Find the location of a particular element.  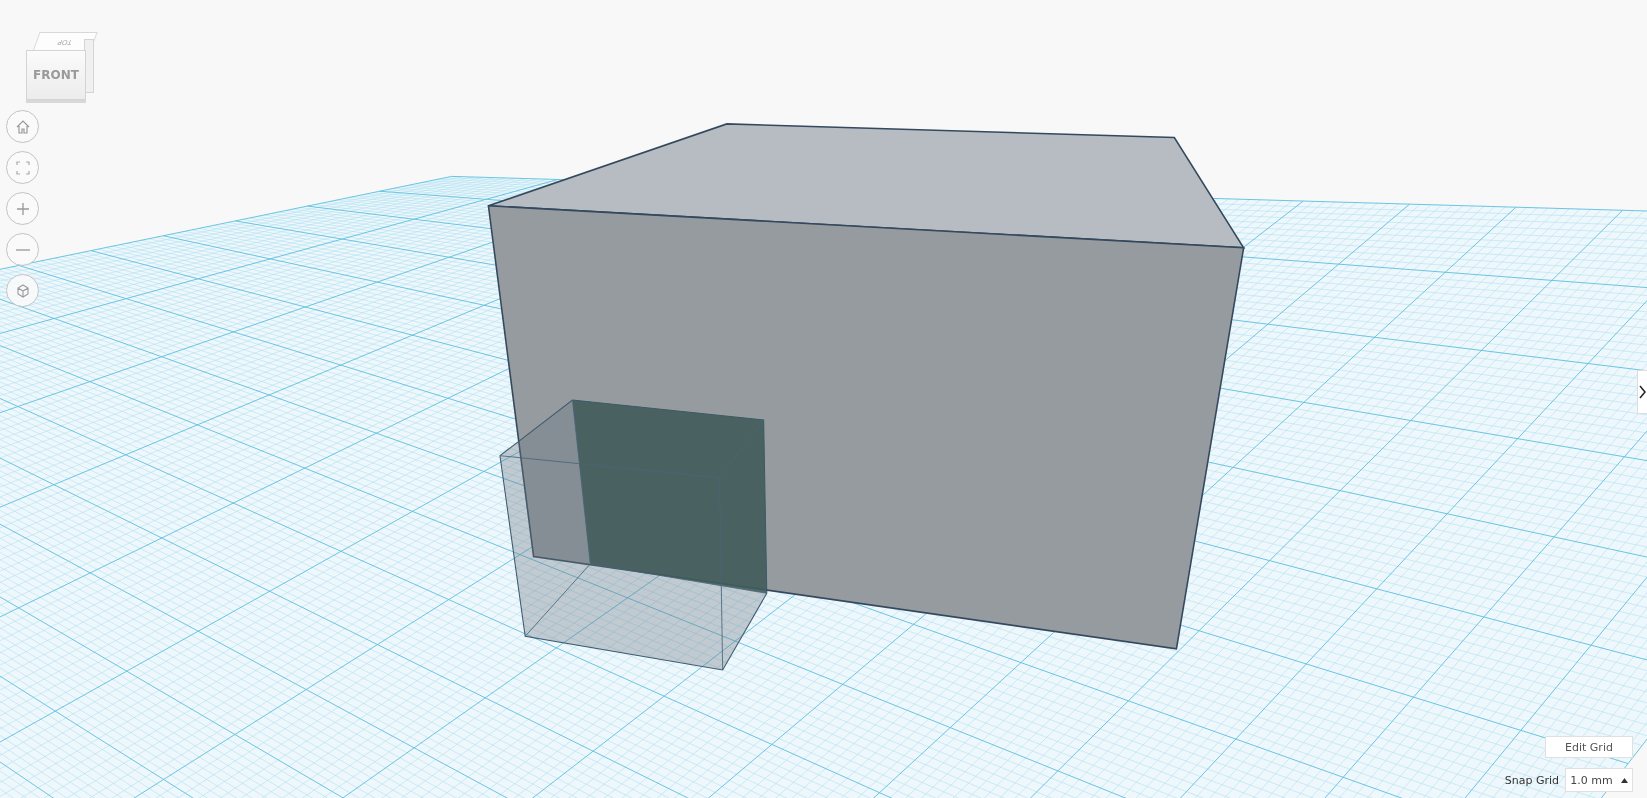

fit-view-button is located at coordinates (22, 167).